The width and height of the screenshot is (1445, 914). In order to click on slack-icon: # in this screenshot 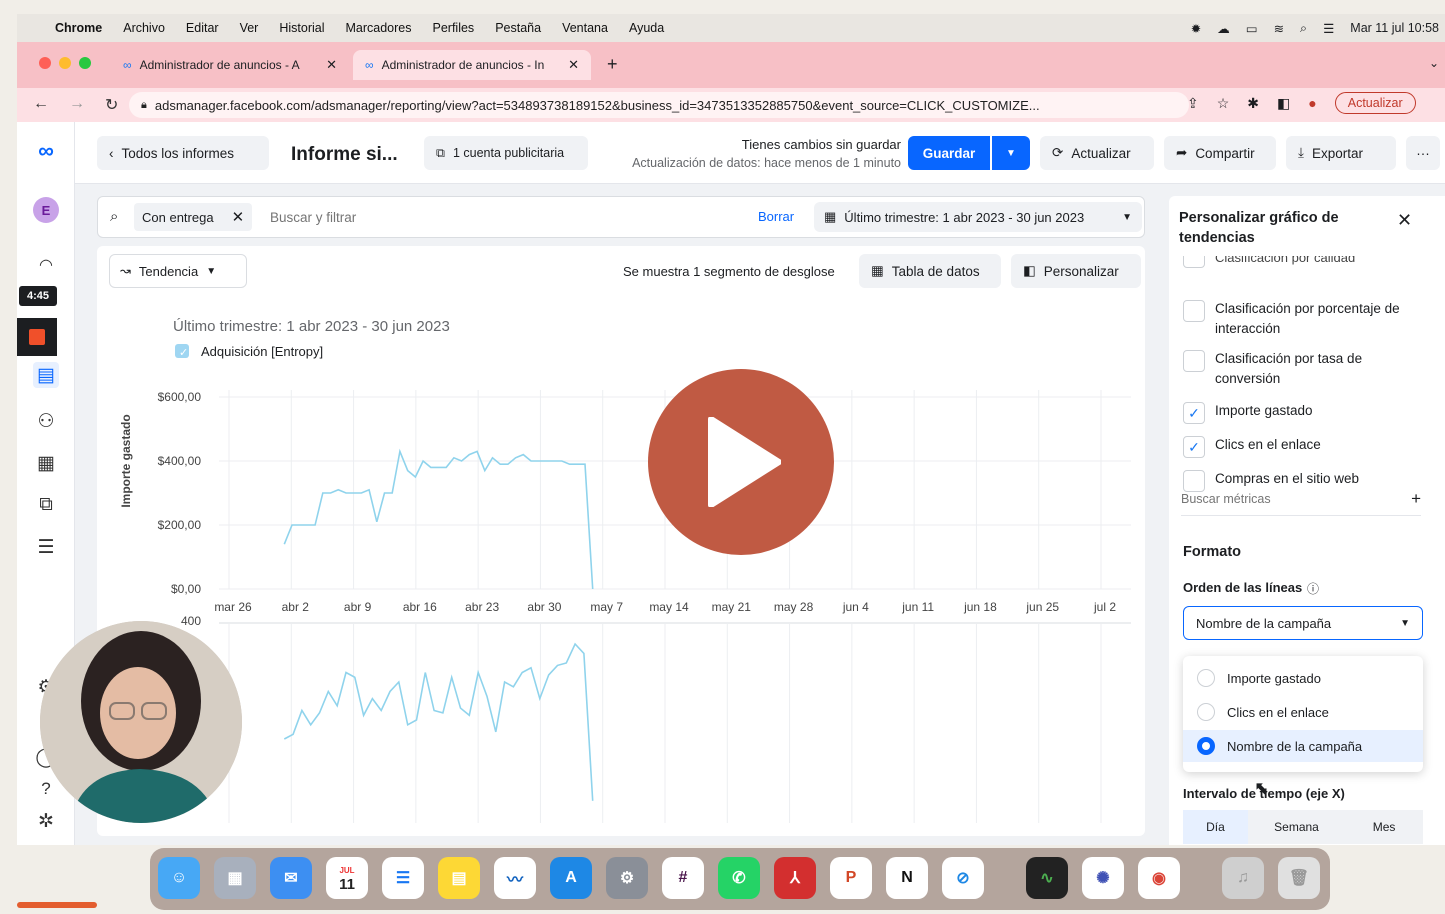, I will do `click(683, 878)`.